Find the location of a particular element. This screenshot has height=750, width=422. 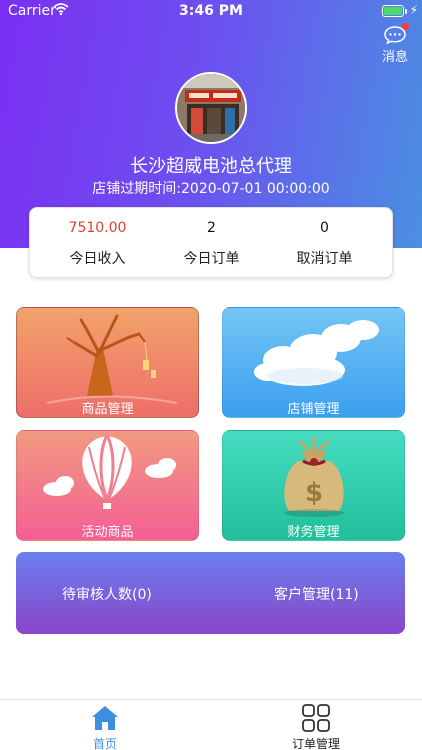

battery-tip is located at coordinates (406, 11).